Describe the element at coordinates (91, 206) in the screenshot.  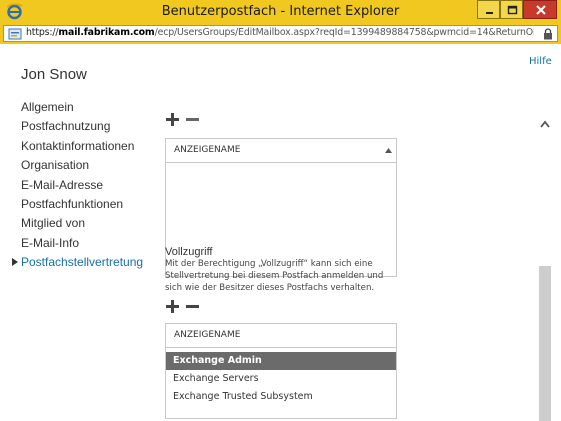
I see `nav-item-postfachfunktionen: Postfachfunktionen` at that location.